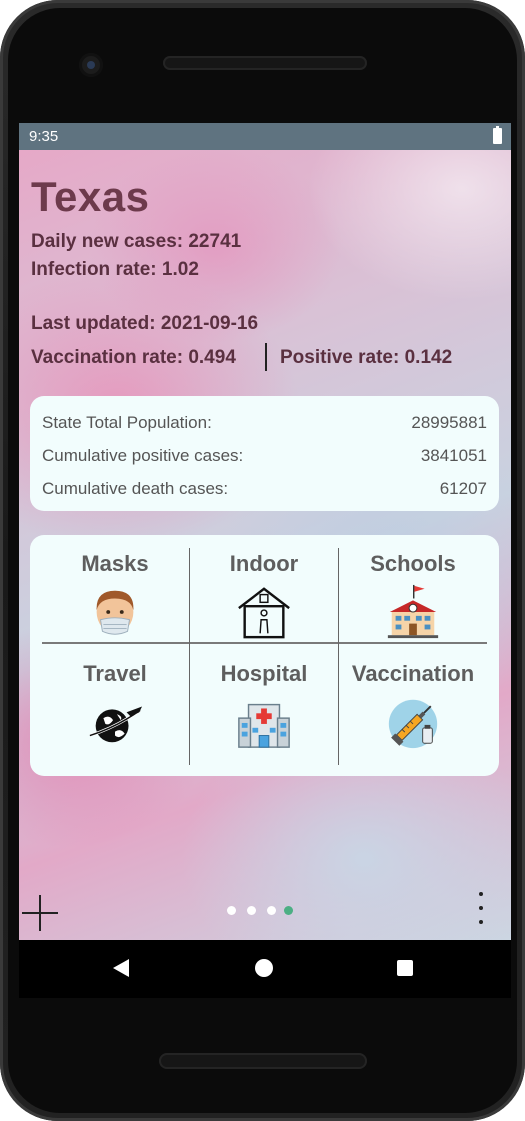 This screenshot has width=525, height=1121. I want to click on daily-new-cases: Daily new cases: 22741, so click(136, 241).